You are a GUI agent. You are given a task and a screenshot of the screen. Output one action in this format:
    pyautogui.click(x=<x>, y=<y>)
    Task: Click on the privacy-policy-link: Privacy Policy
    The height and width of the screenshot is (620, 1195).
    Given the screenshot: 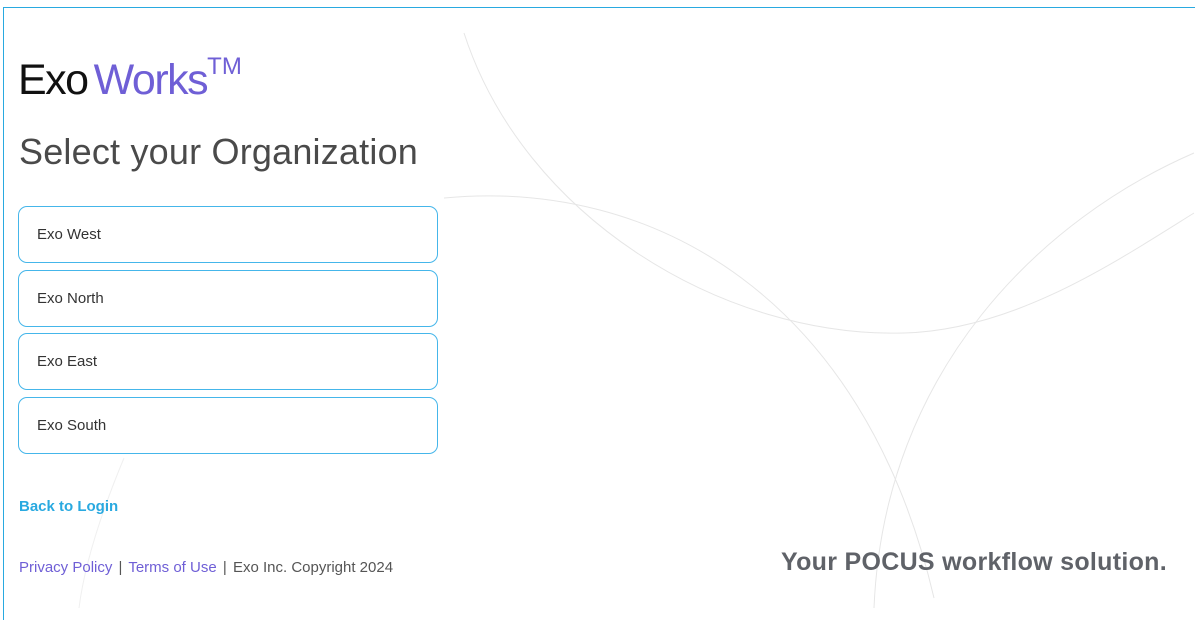 What is the action you would take?
    pyautogui.click(x=65, y=567)
    